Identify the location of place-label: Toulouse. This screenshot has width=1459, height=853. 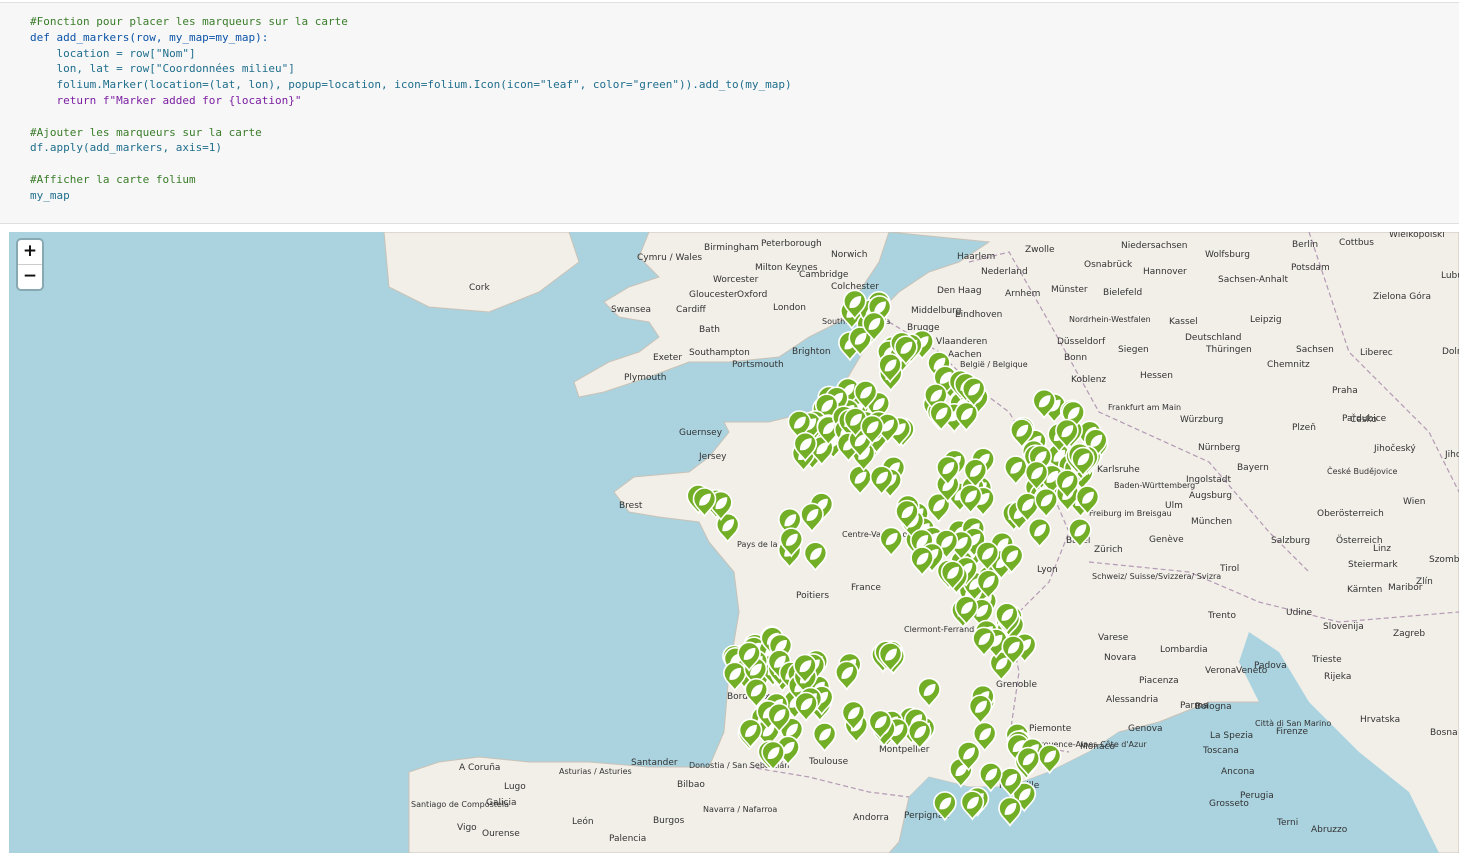
(828, 762).